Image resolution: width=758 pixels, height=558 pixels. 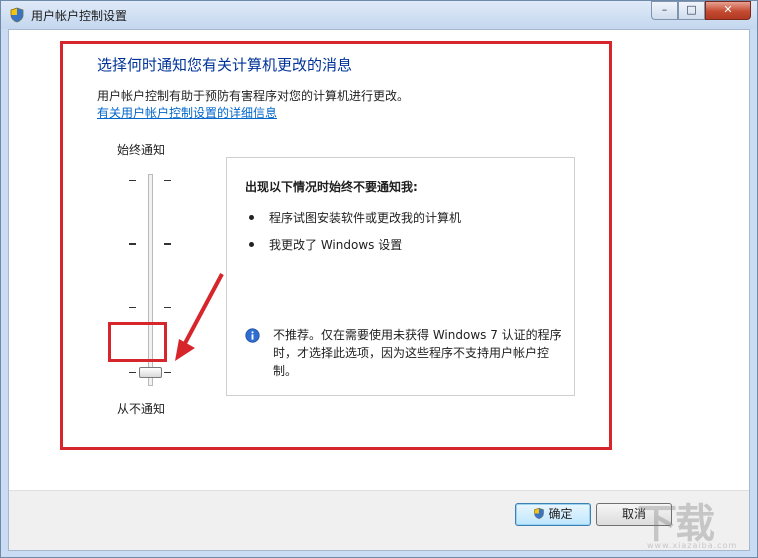 I want to click on watermark-url: www.xiazaiba.com, so click(x=692, y=545).